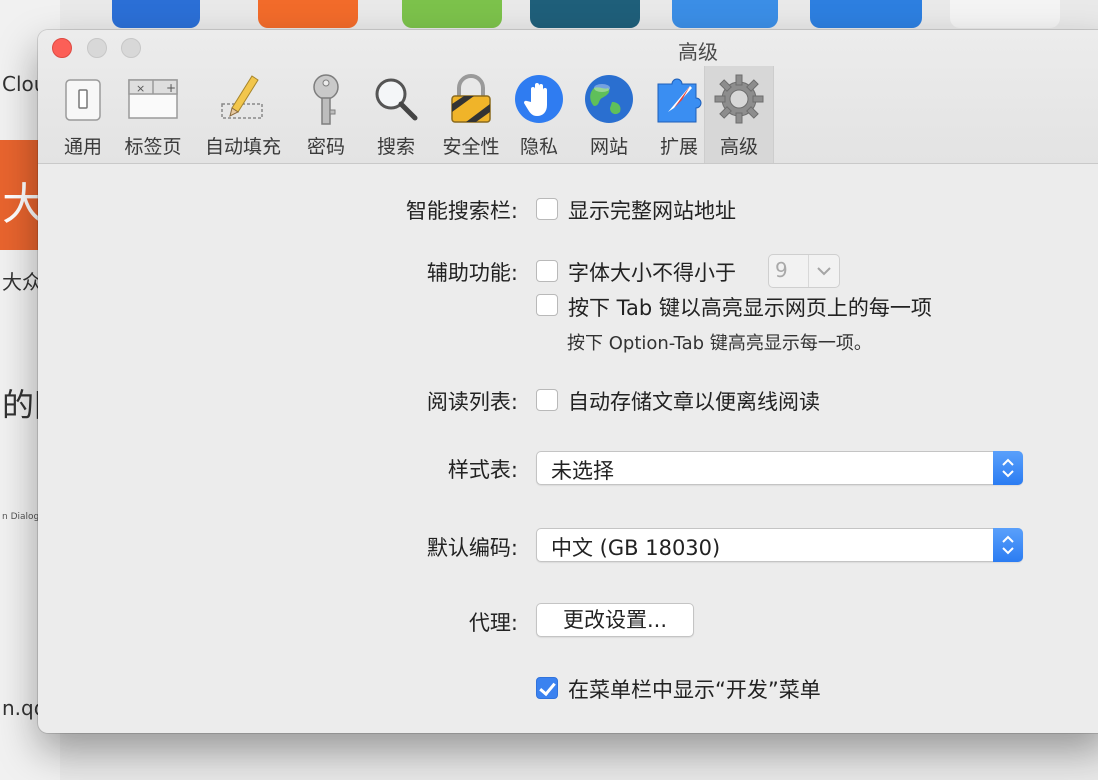  I want to click on window-title: 高级, so click(698, 52).